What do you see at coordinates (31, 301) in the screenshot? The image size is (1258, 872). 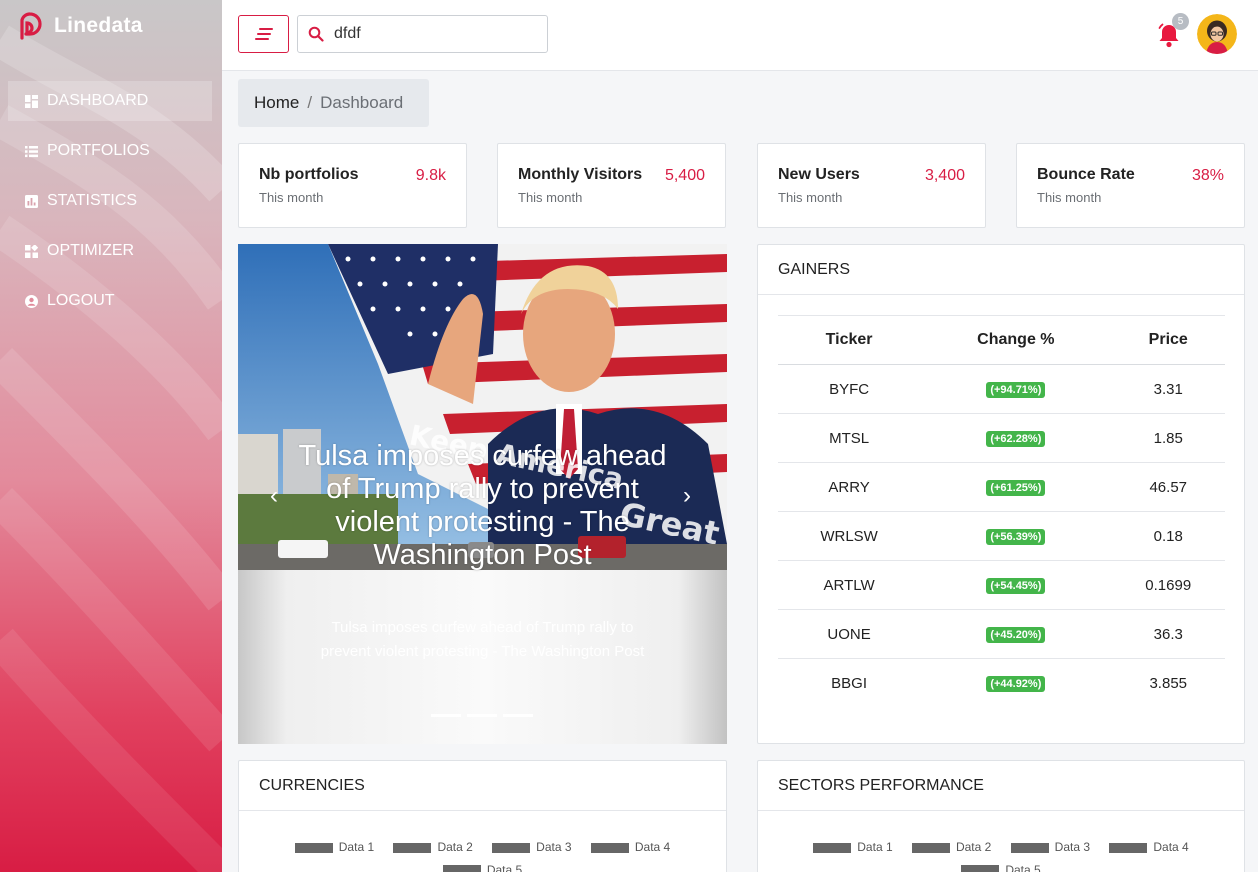 I see `user-icon` at bounding box center [31, 301].